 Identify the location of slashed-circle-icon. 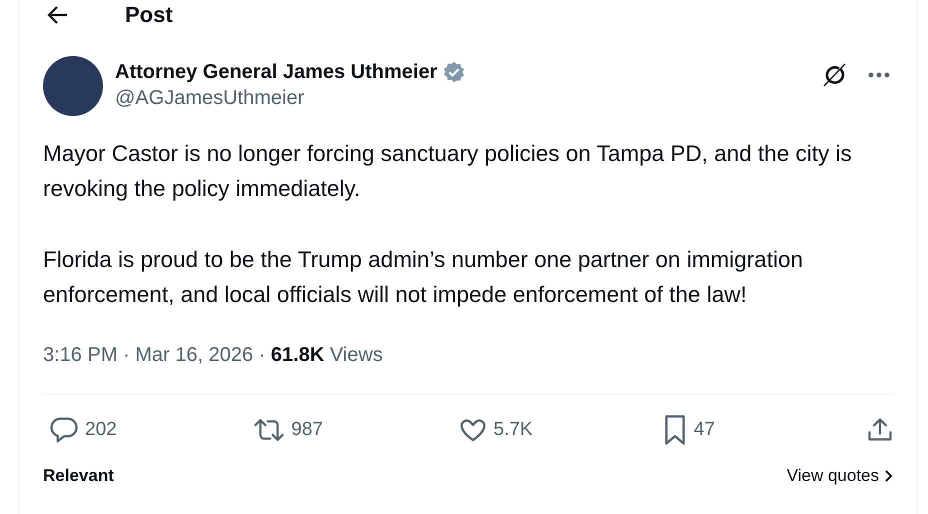
(835, 75).